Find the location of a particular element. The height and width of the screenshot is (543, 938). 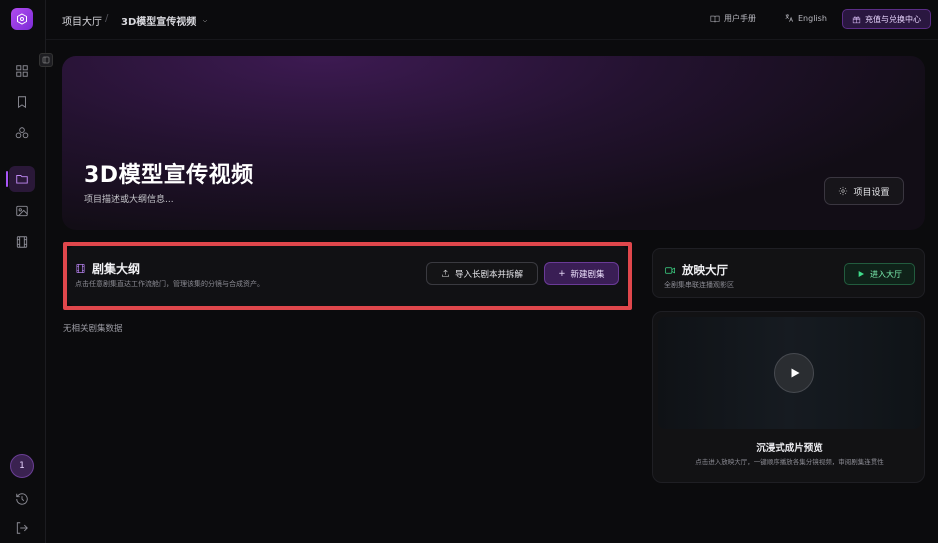

panel-icon is located at coordinates (46, 60).